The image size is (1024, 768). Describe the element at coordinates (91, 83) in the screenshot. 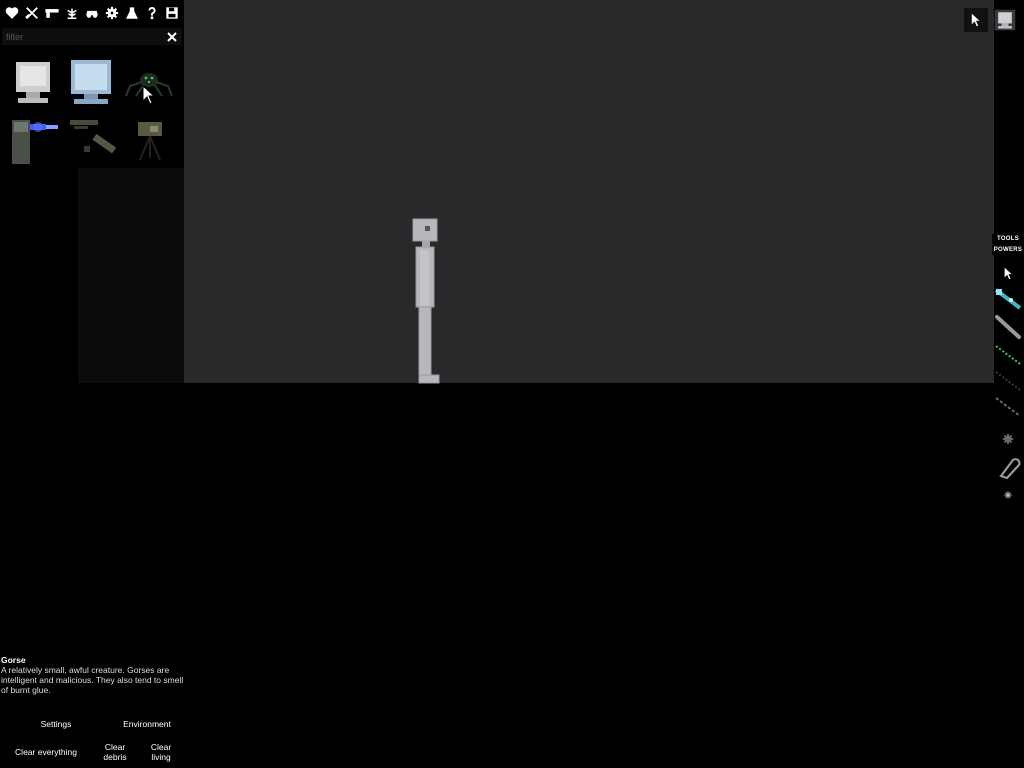

I see `blue-monitor-item` at that location.